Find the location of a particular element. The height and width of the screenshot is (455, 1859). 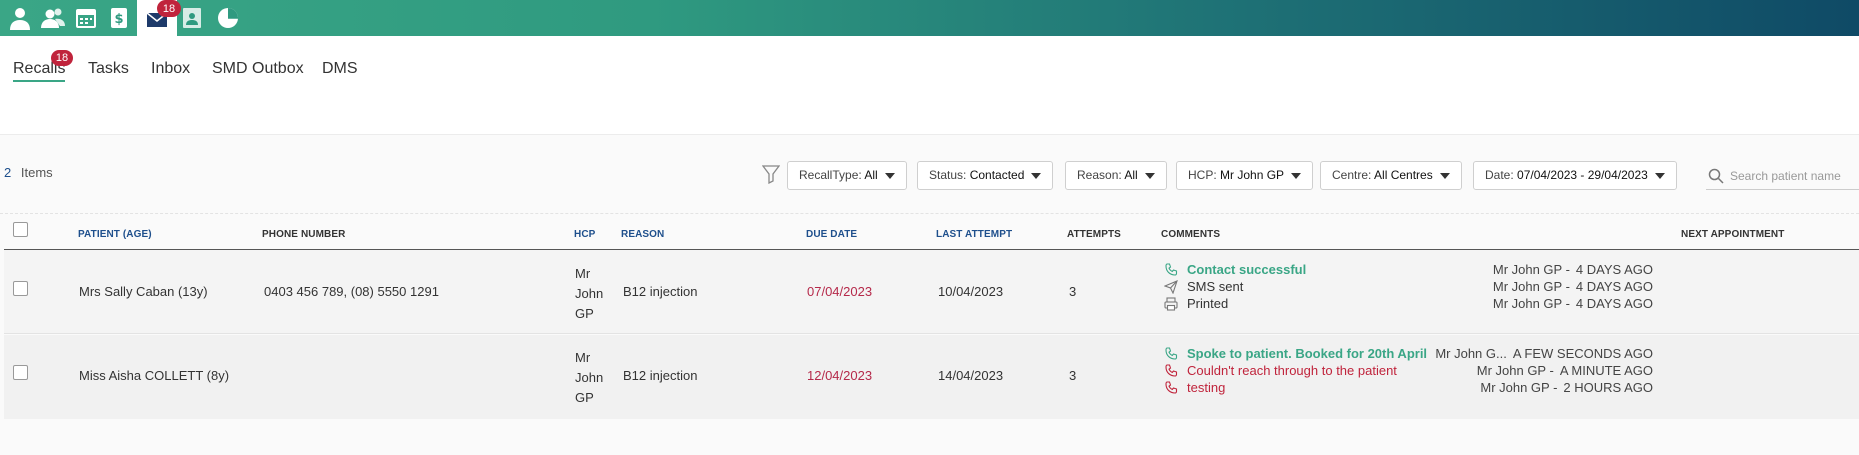

col-reason: REASON is located at coordinates (642, 234).